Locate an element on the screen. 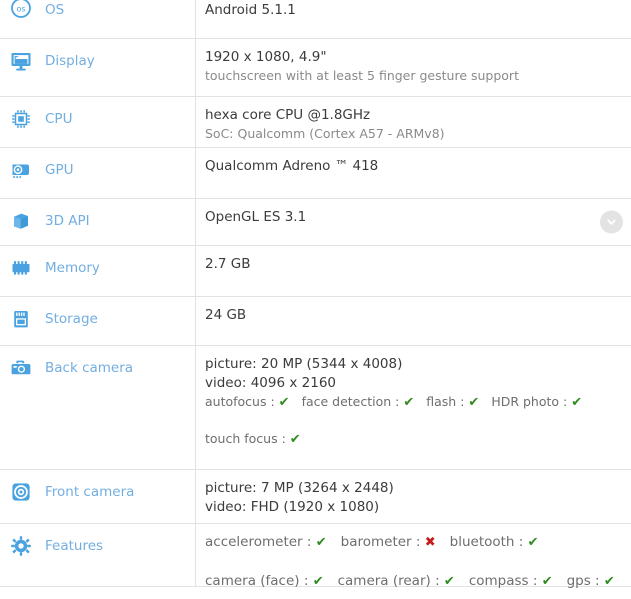 The height and width of the screenshot is (599, 631). spec-row-storage: Storage 24 GB is located at coordinates (315, 321).